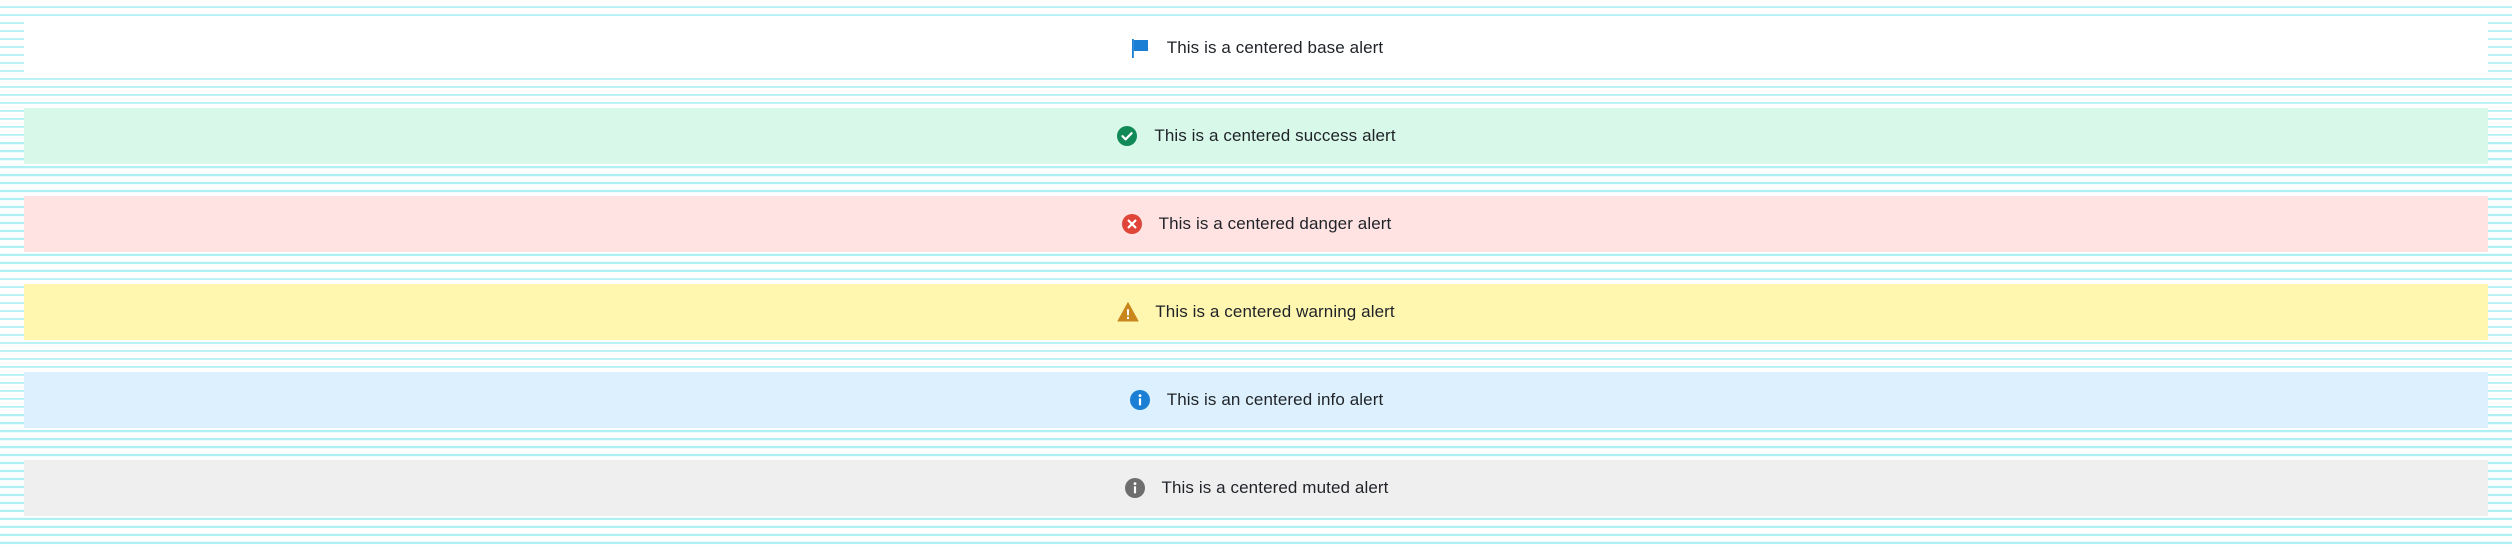 The width and height of the screenshot is (2512, 548). I want to click on info-circle-icon, so click(1140, 400).